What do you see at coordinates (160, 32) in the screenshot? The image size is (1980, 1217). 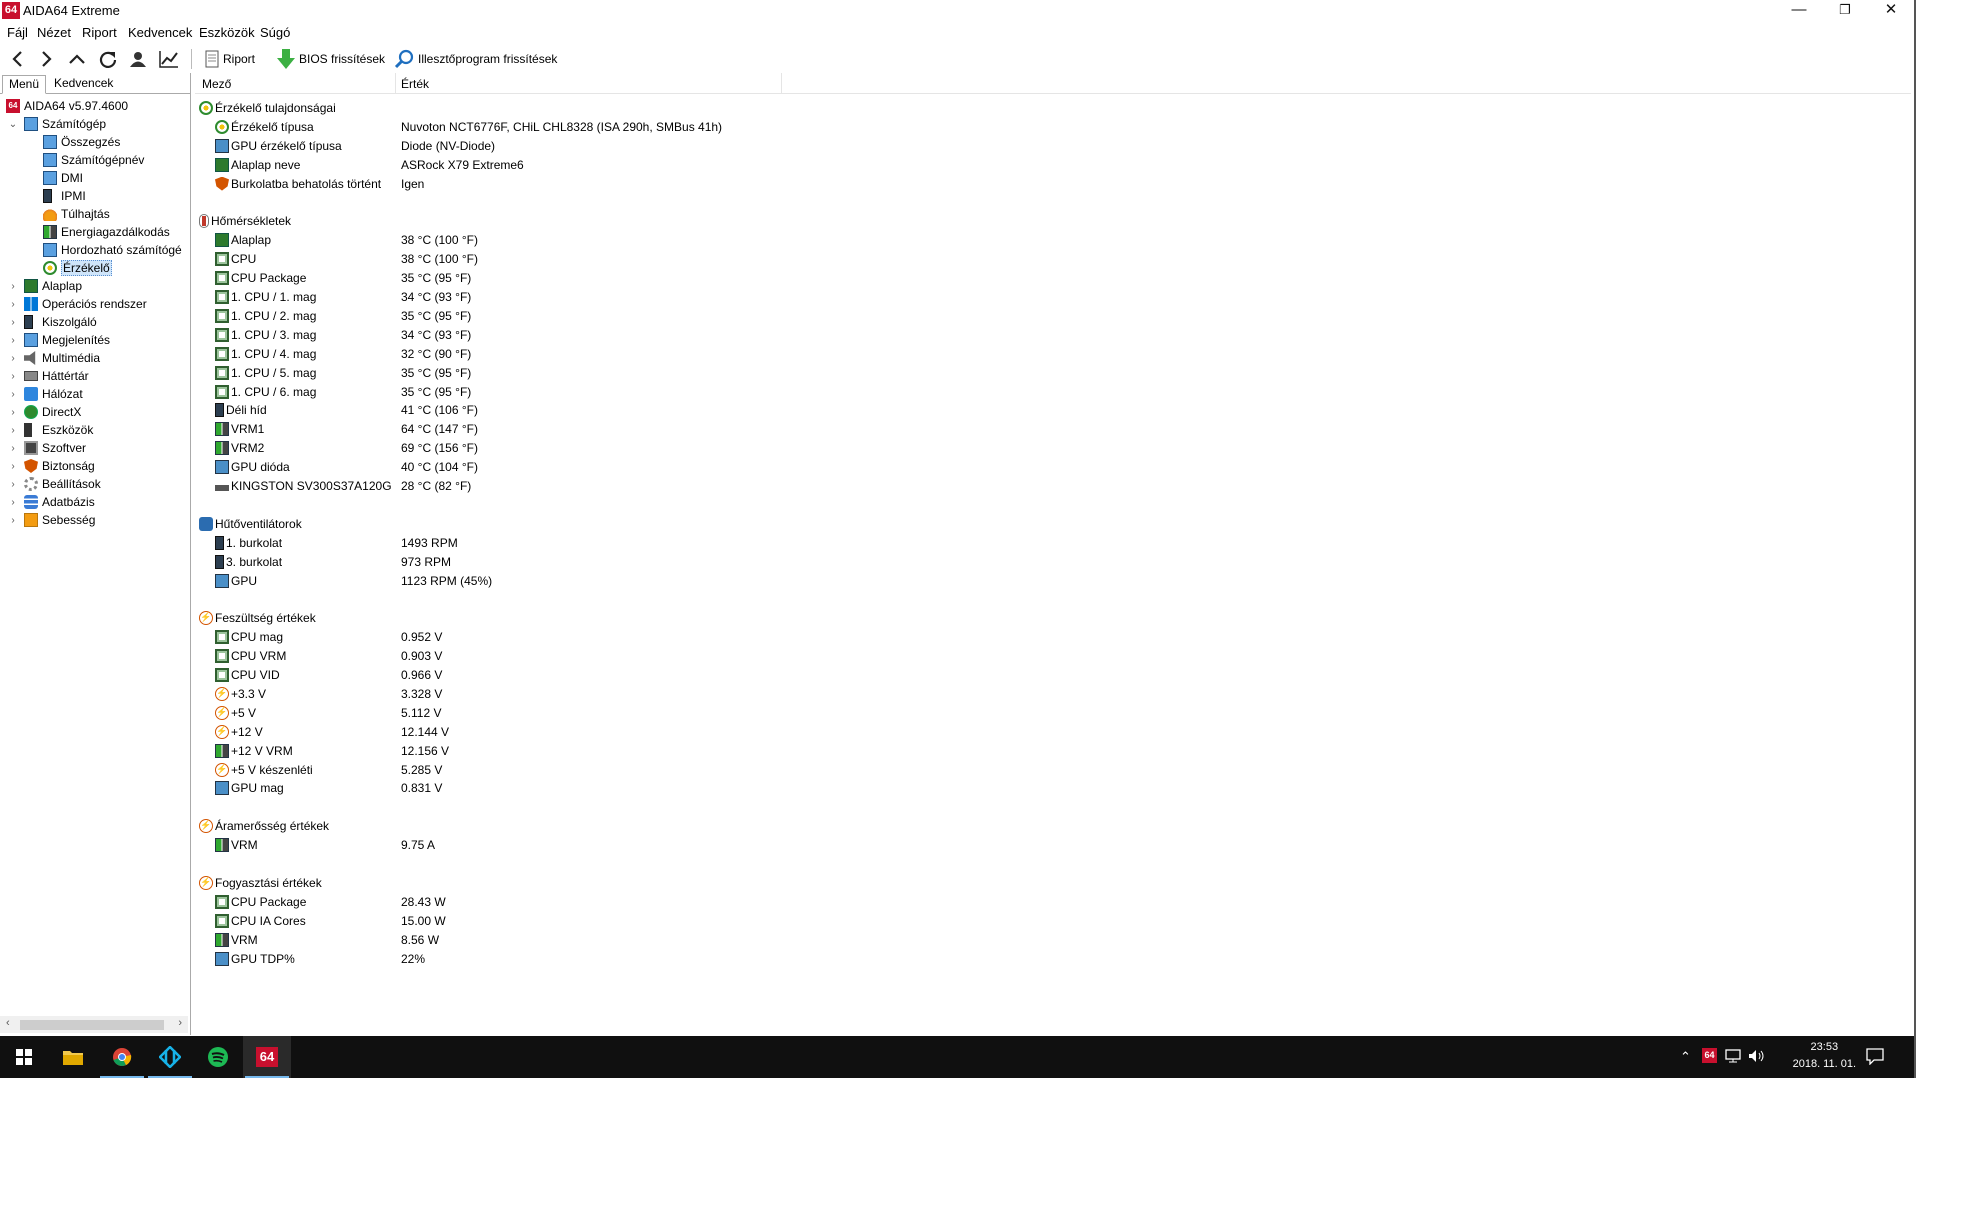 I see `menu-favorites: Kedvencek` at bounding box center [160, 32].